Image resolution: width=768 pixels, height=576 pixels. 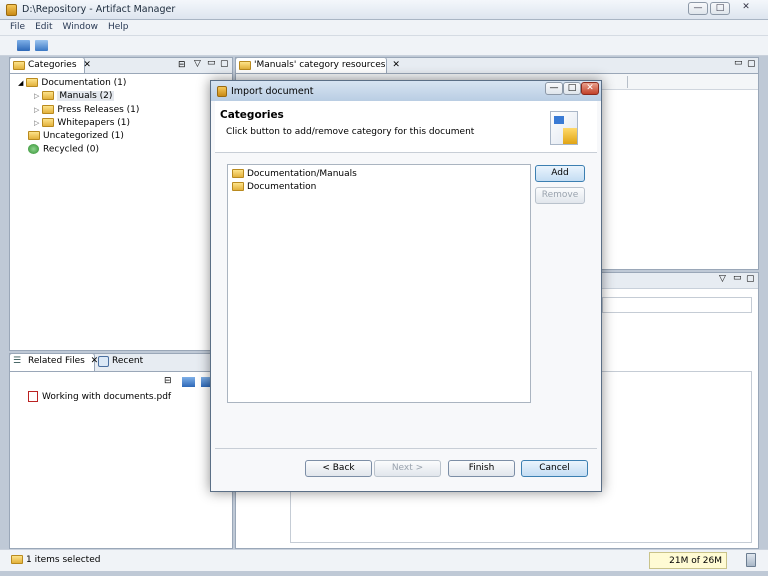 I want to click on status-bar: 1 items selected 21M of 26M, so click(x=384, y=560).